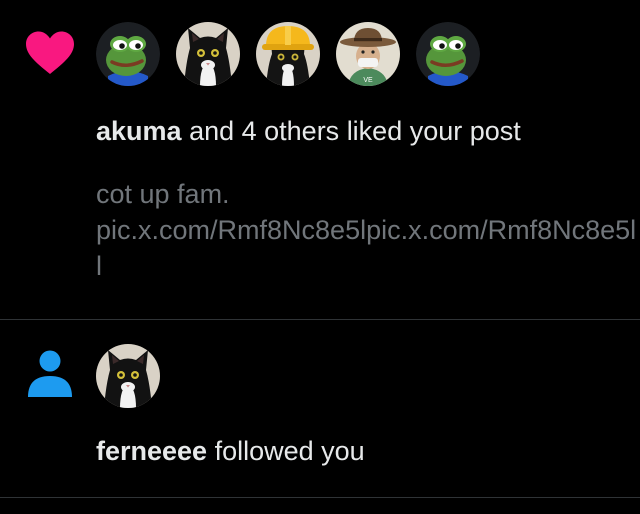 The width and height of the screenshot is (640, 514). Describe the element at coordinates (139, 131) in the screenshot. I see `actor-name: akuma` at that location.